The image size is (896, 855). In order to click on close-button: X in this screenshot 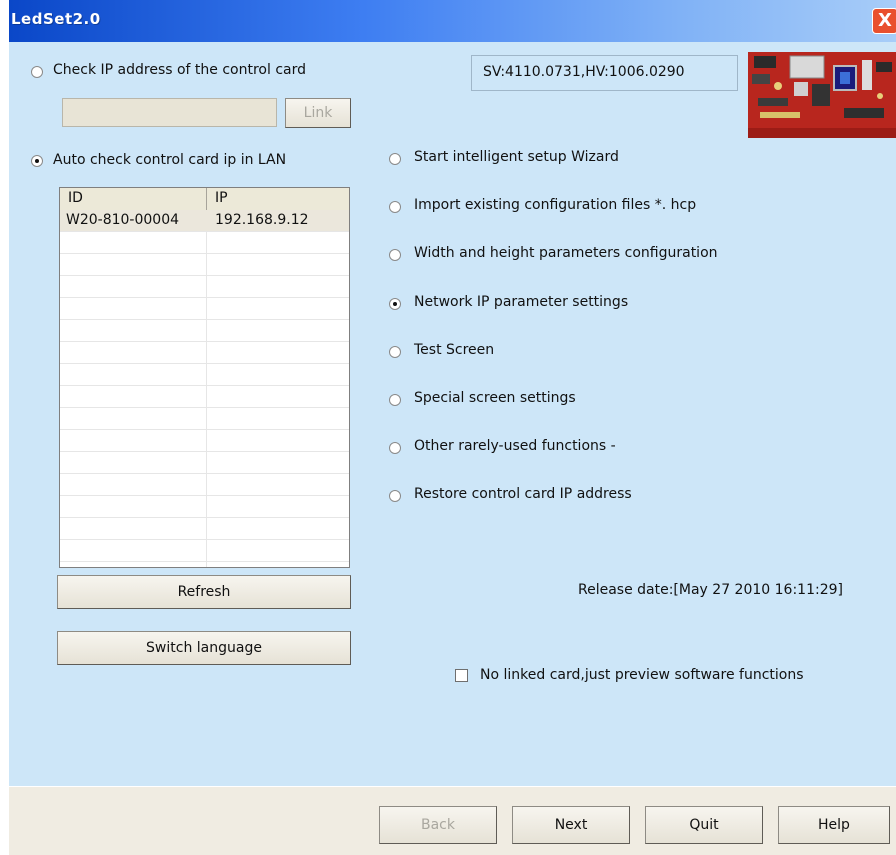, I will do `click(884, 21)`.